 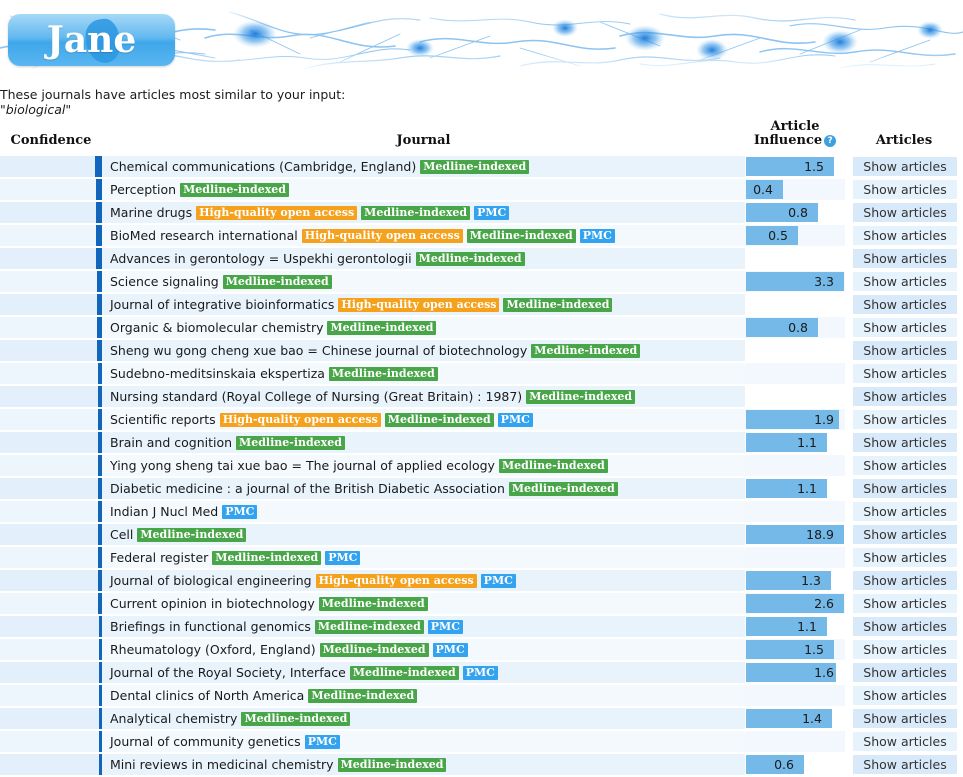 What do you see at coordinates (211, 580) in the screenshot?
I see `journal-title: Journal of biological engineering` at bounding box center [211, 580].